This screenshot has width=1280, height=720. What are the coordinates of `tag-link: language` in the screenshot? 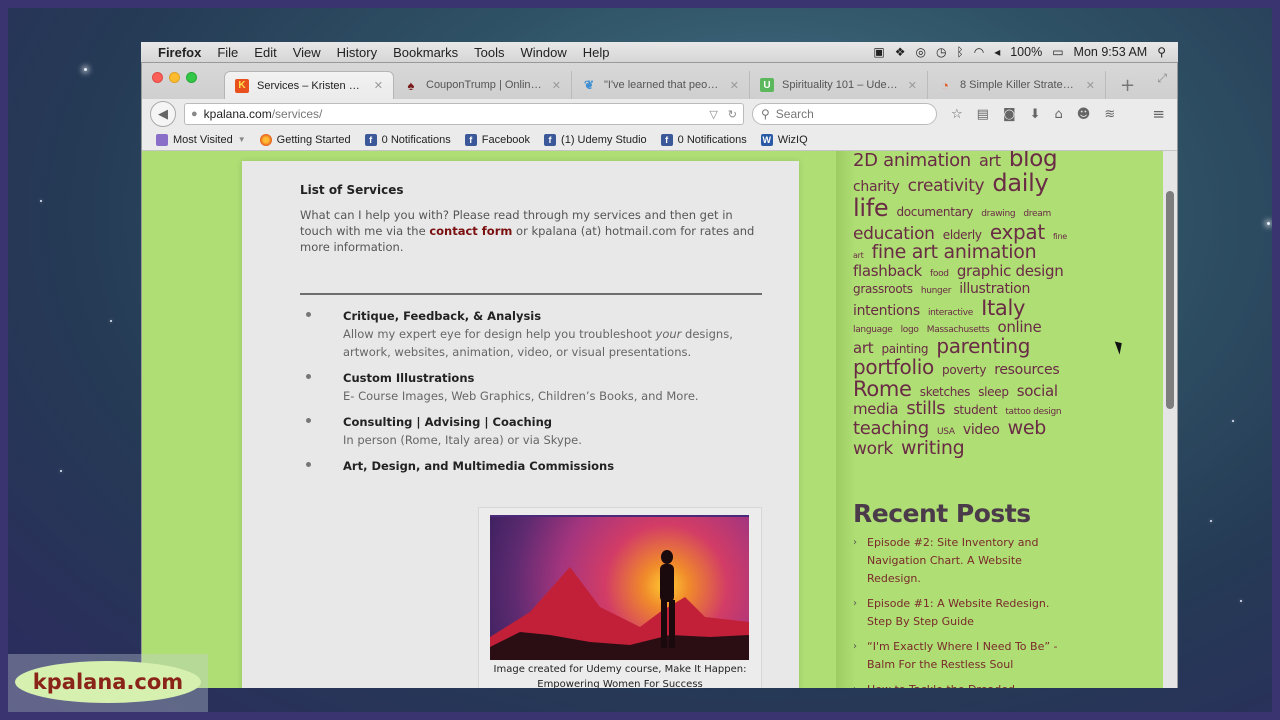 It's located at (873, 330).